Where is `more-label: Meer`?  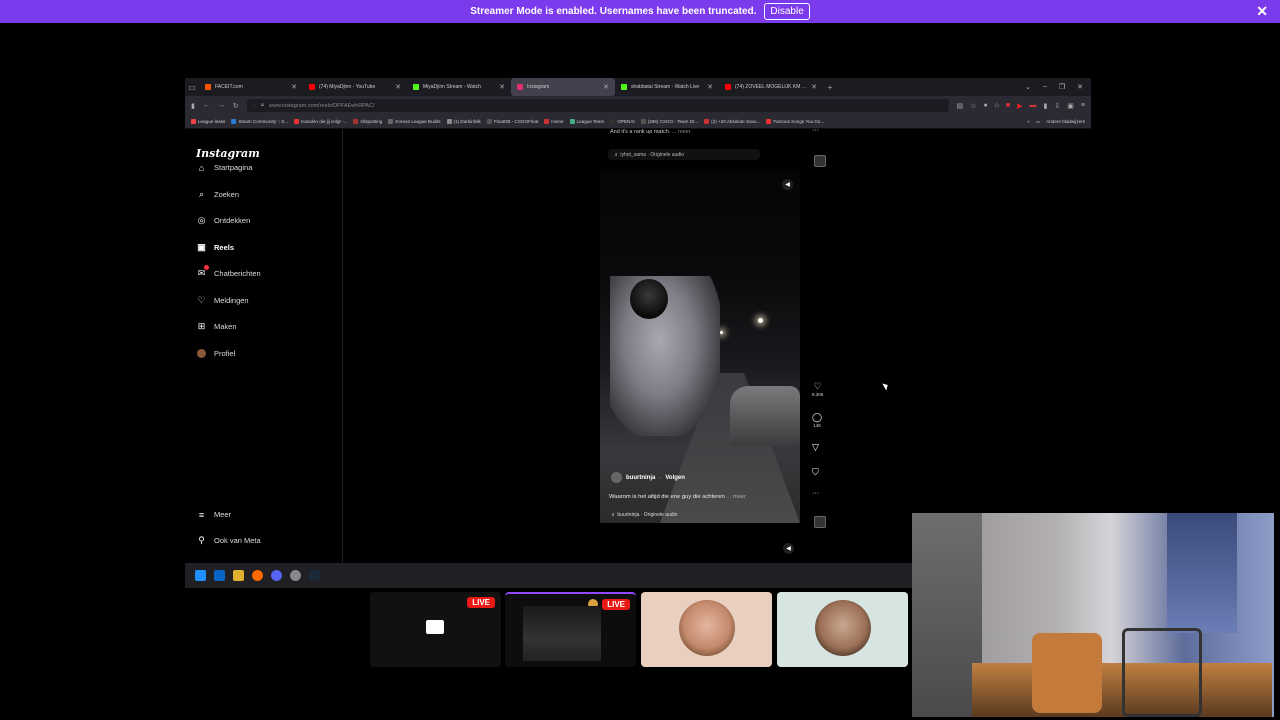
more-label: Meer is located at coordinates (223, 514).